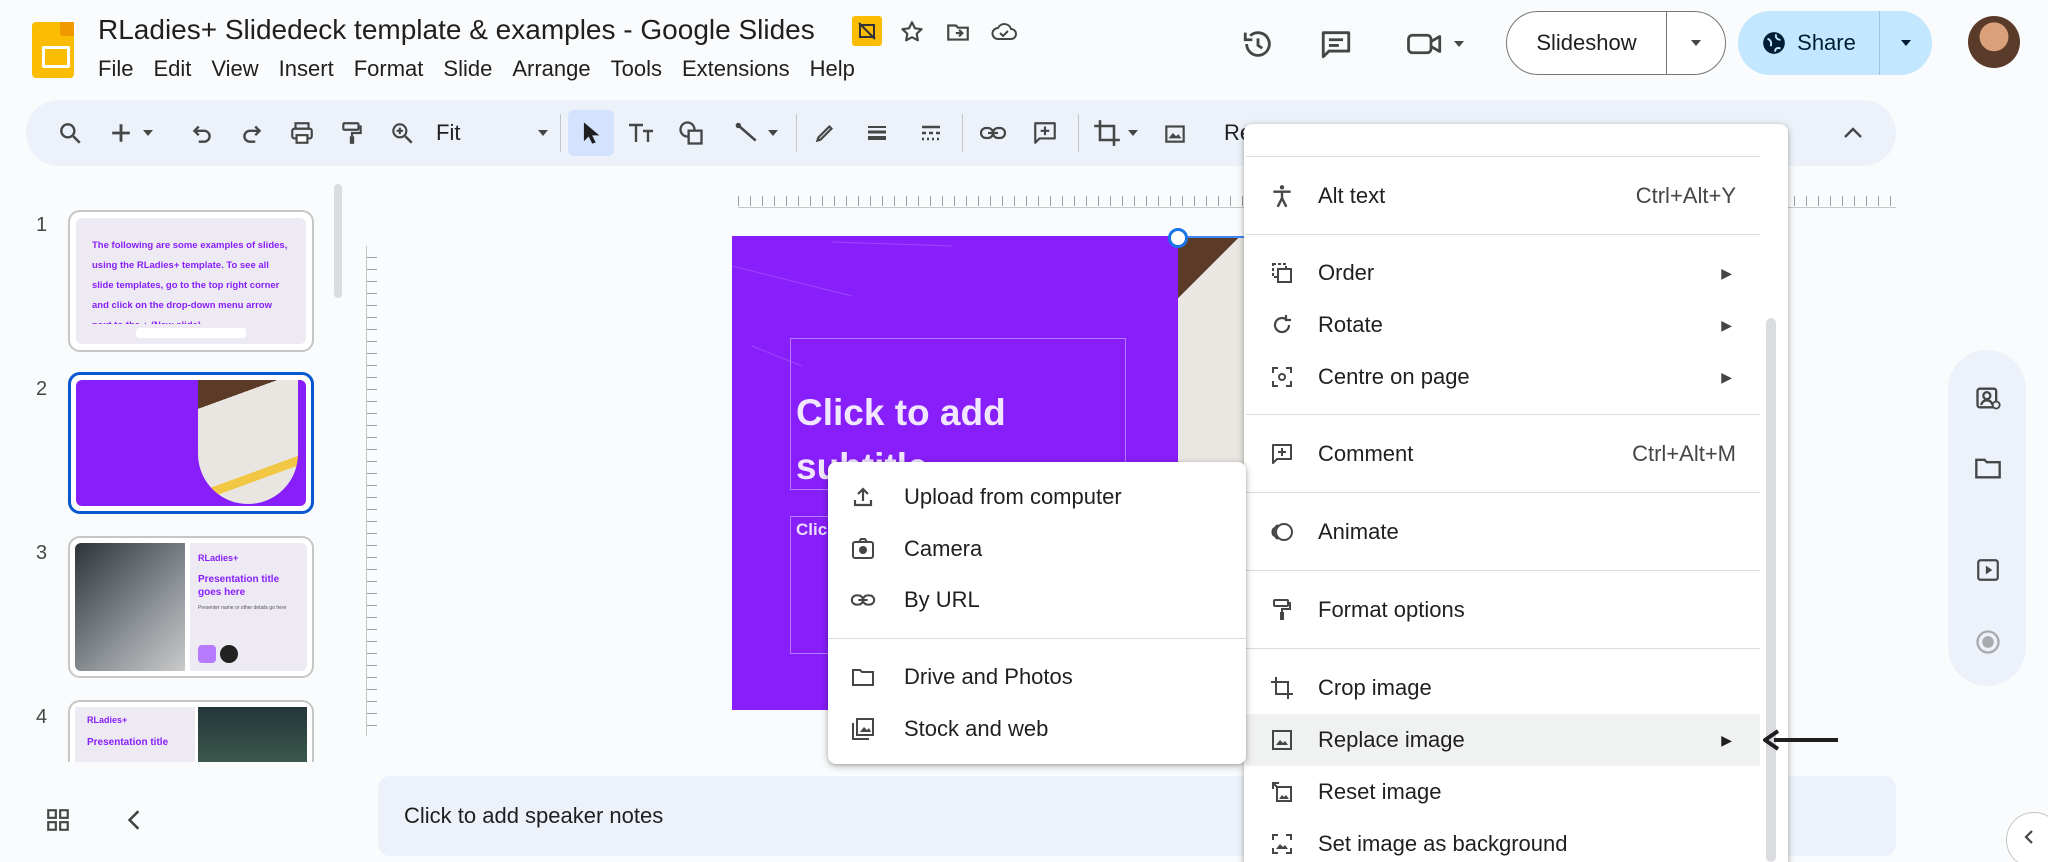  Describe the element at coordinates (1696, 43) in the screenshot. I see `slideshow-dropdown-icon` at that location.